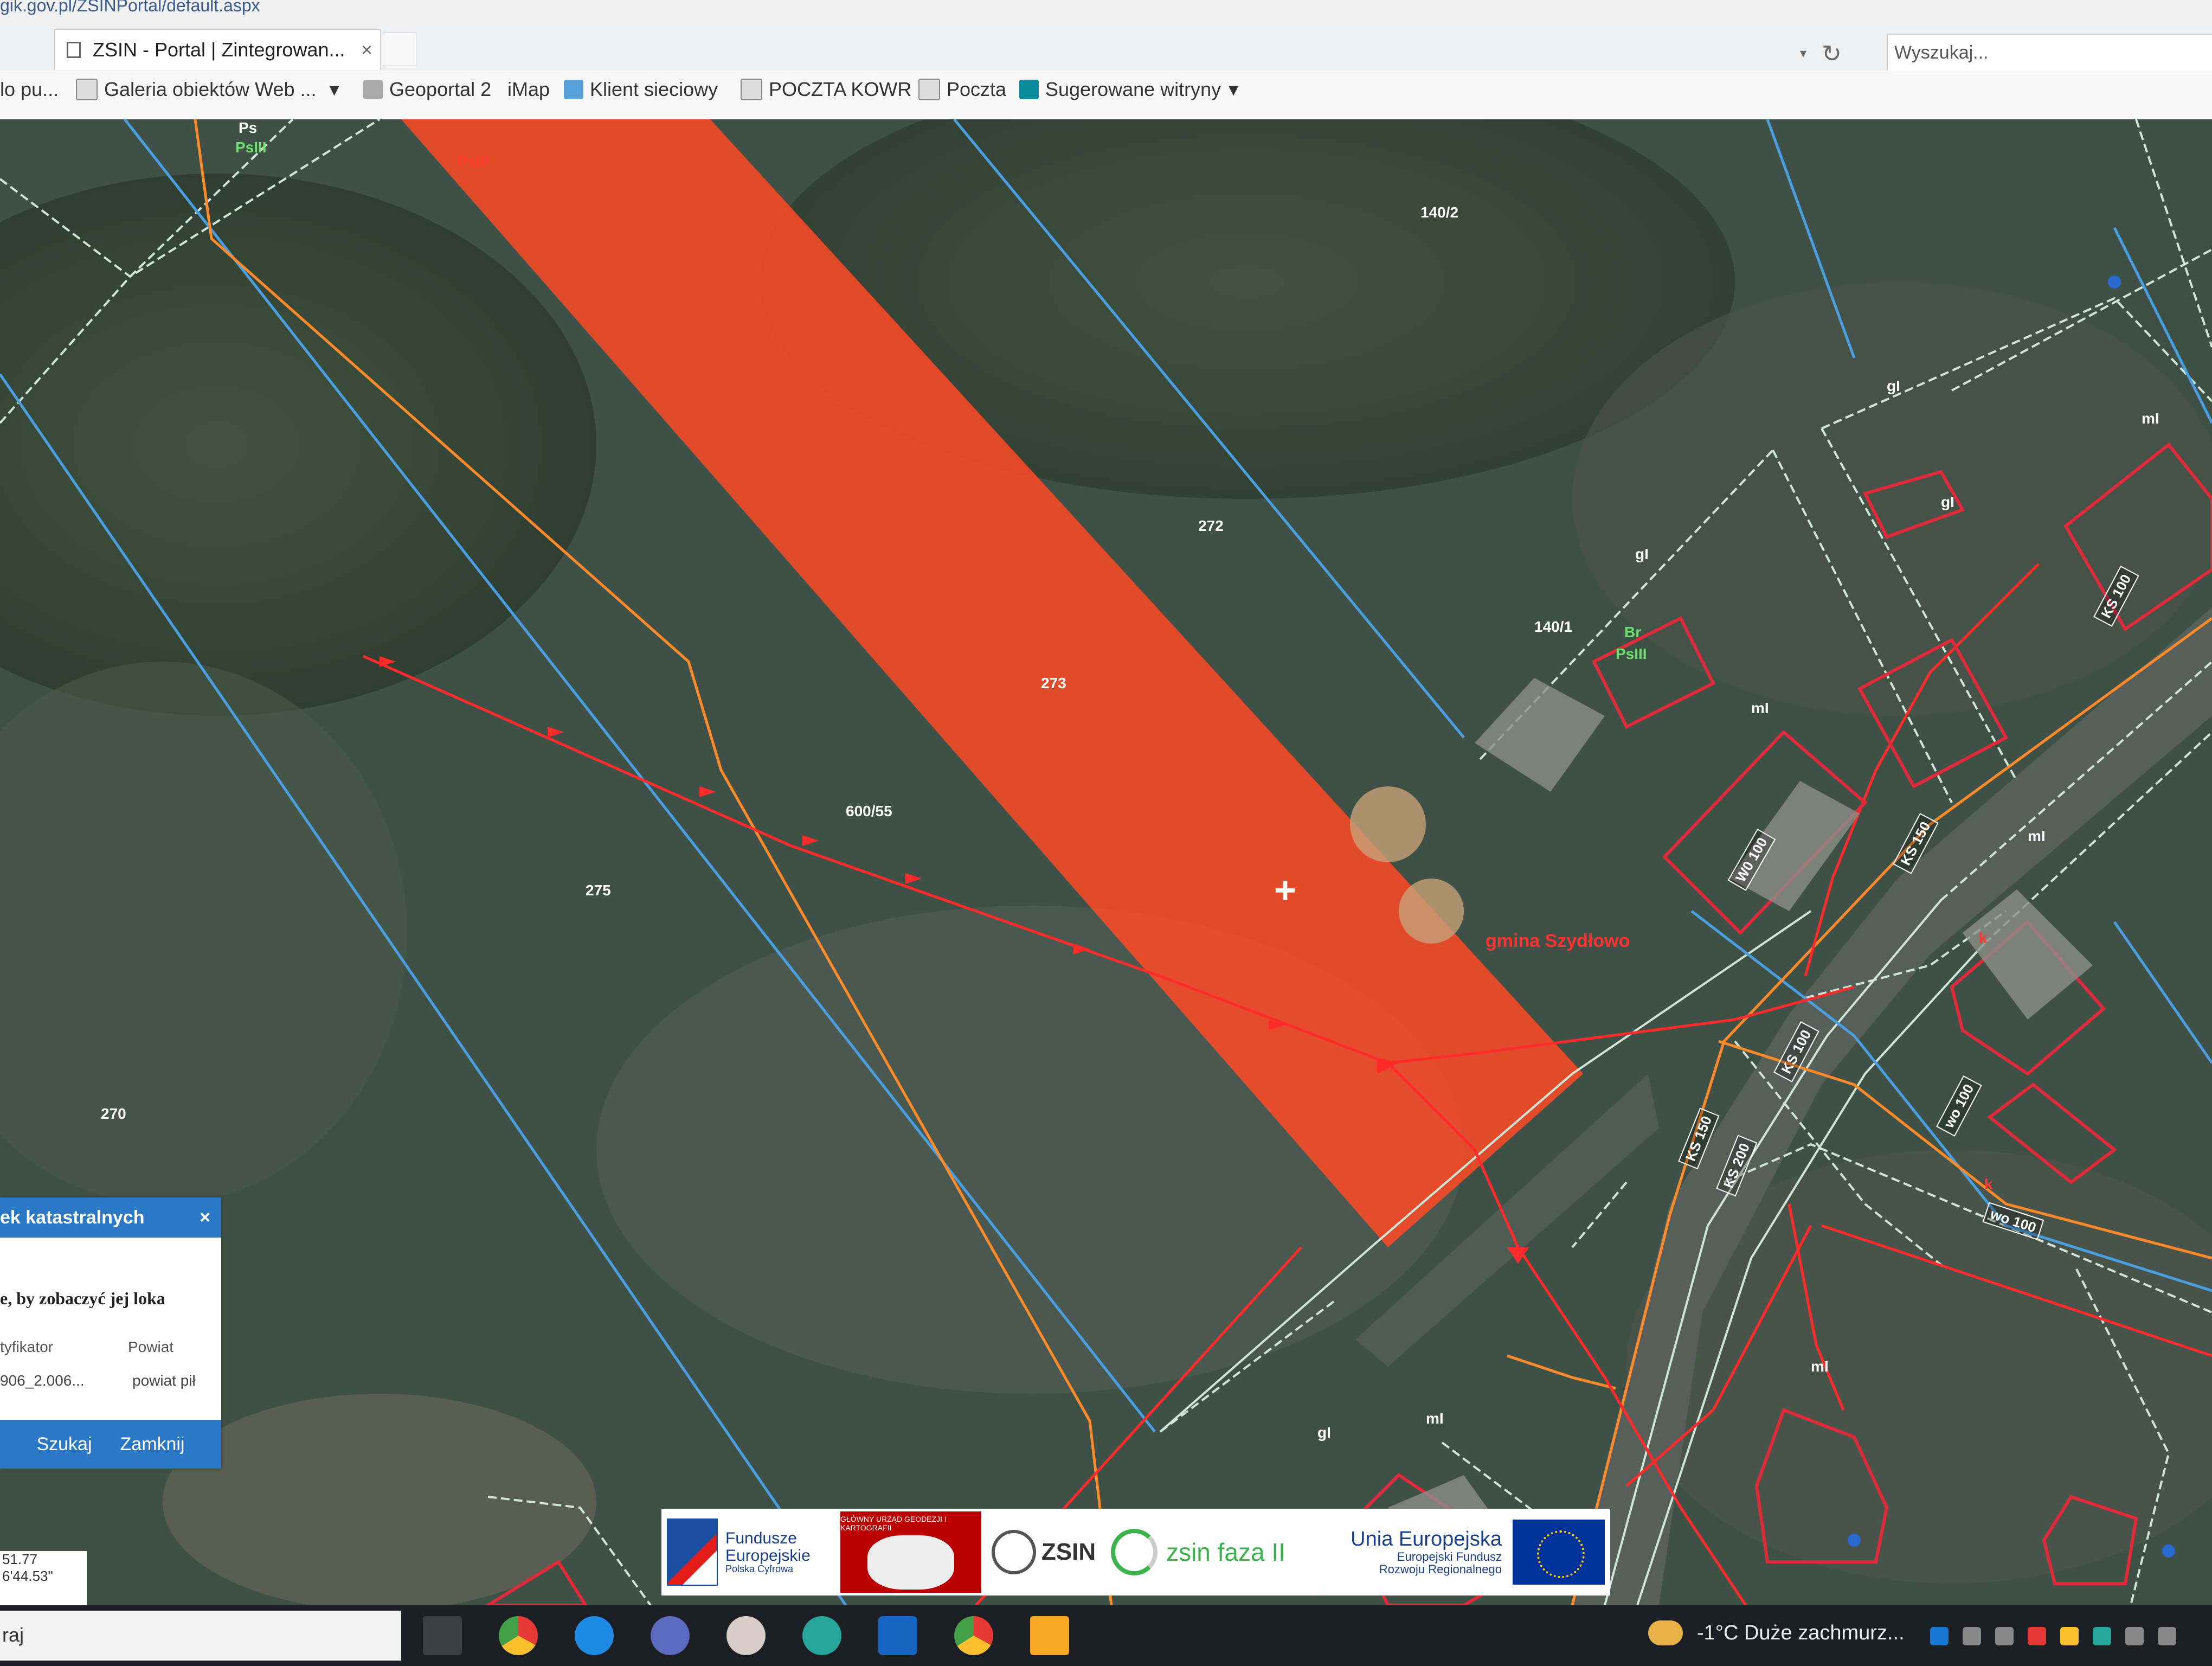 The image size is (2212, 1666). Describe the element at coordinates (761, 1538) in the screenshot. I see `logo-text: Fundusze` at that location.